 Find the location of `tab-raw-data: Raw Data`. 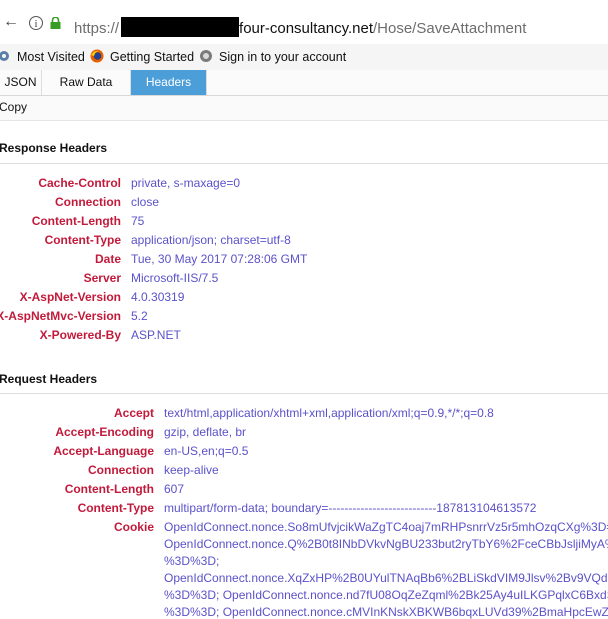

tab-raw-data: Raw Data is located at coordinates (86, 82).